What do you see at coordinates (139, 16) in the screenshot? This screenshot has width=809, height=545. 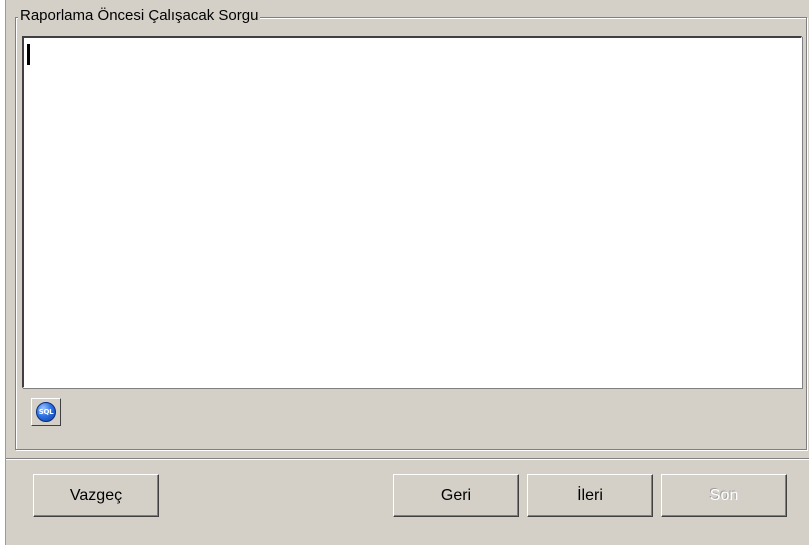 I see `groupbox-title: Raporlama Öncesi Çalışacak Sorgu` at bounding box center [139, 16].